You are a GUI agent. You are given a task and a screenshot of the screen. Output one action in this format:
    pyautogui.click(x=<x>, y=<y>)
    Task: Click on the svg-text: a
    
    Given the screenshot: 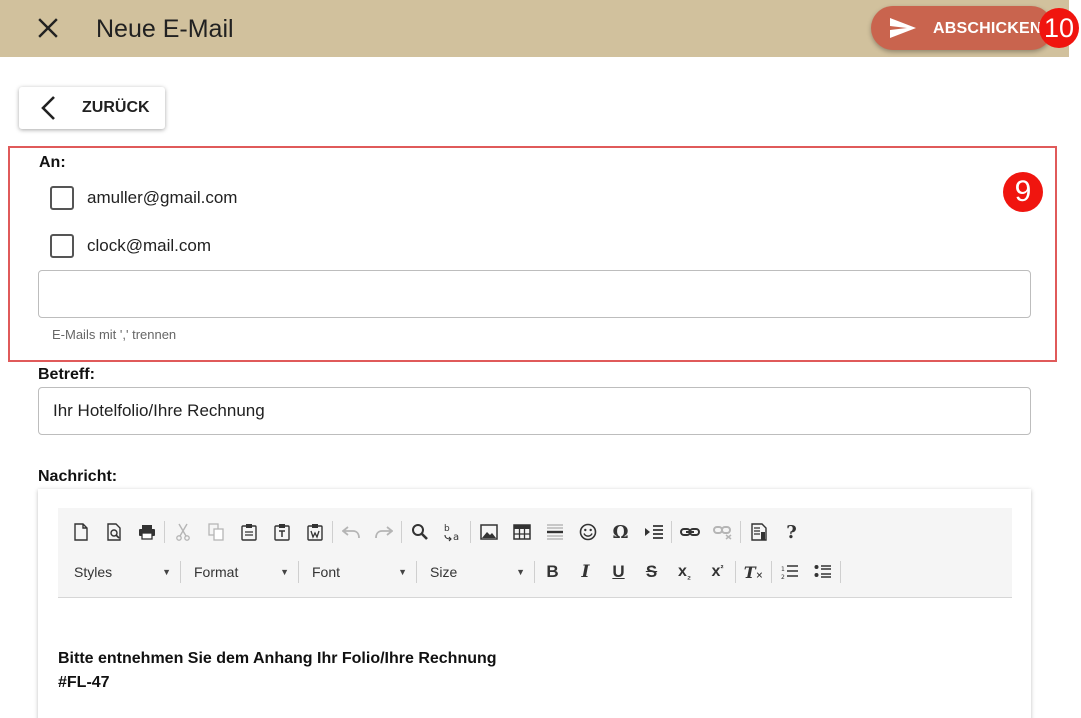 What is the action you would take?
    pyautogui.click(x=456, y=537)
    